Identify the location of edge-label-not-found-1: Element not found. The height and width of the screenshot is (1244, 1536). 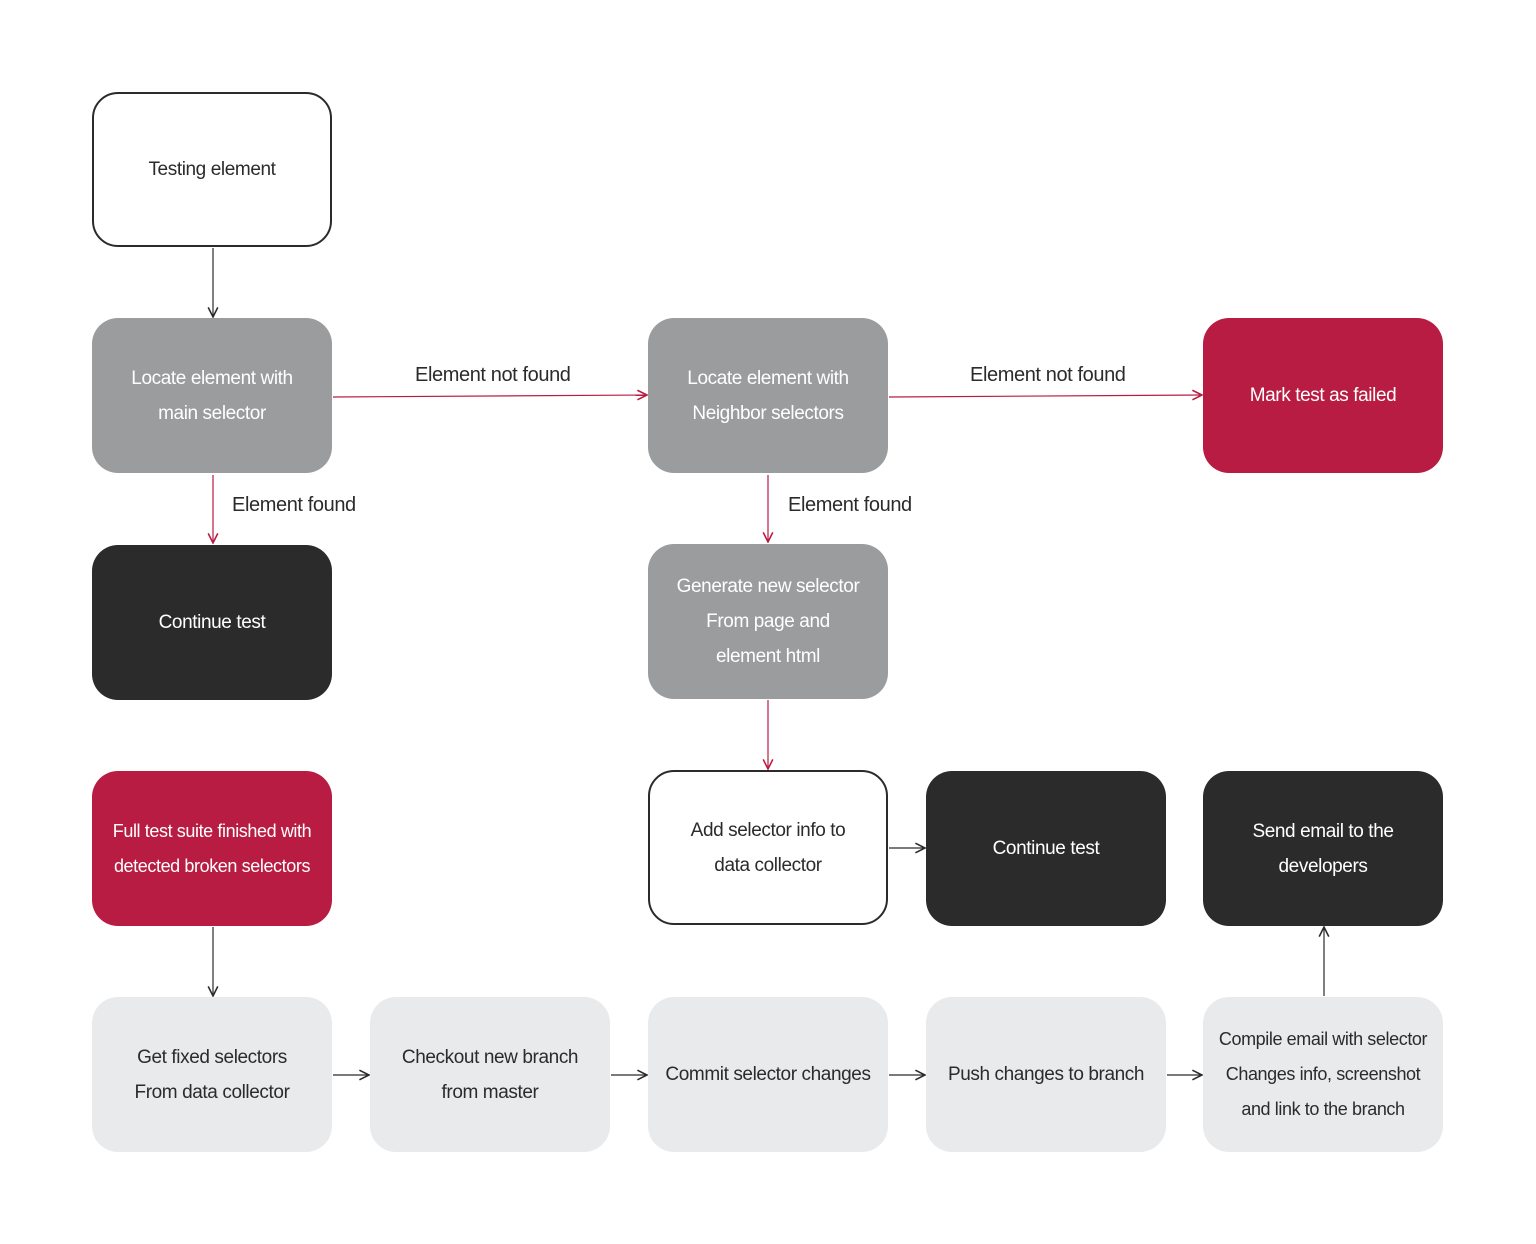
(493, 375).